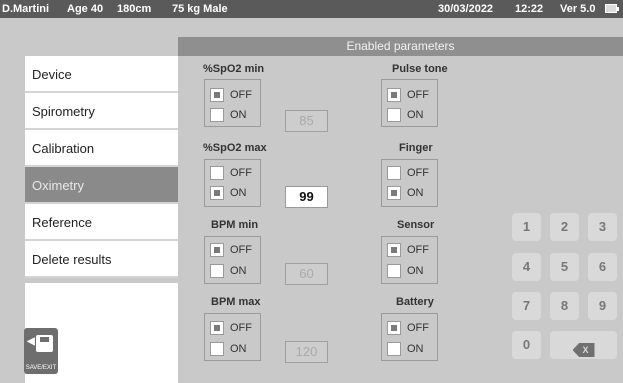 This screenshot has width=623, height=383. What do you see at coordinates (306, 197) in the screenshot?
I see `spo2-max-value: 99` at bounding box center [306, 197].